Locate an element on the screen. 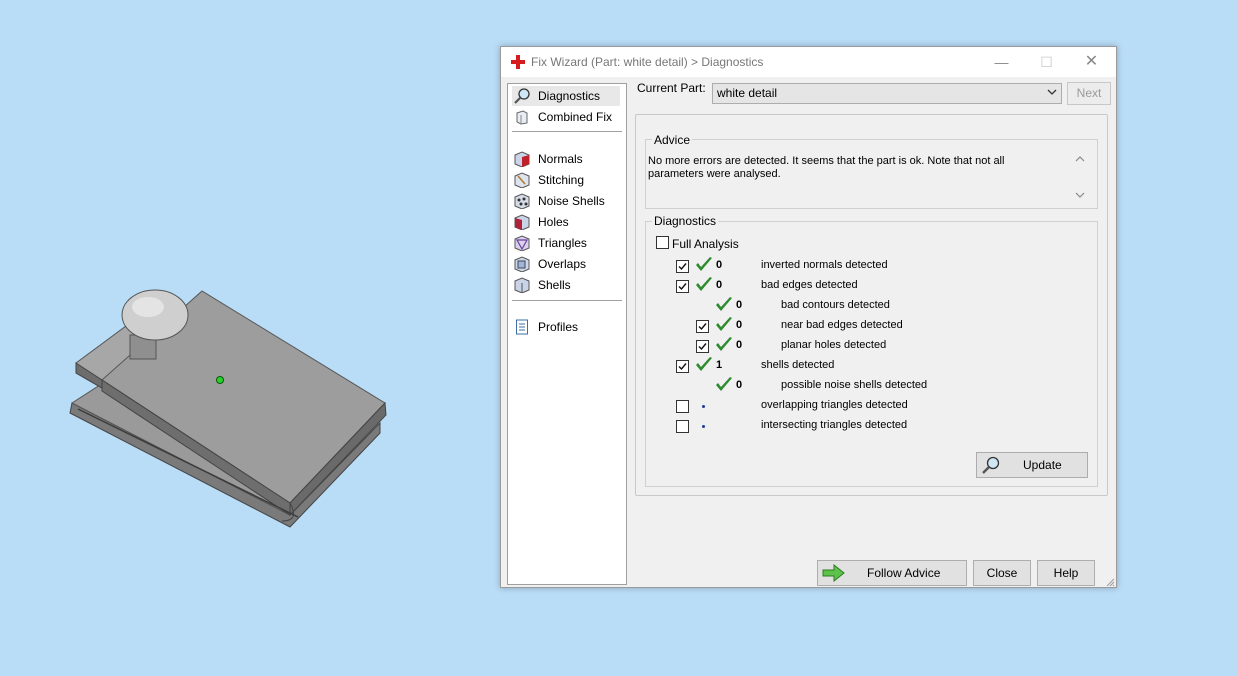 The image size is (1238, 676). sidebar-item-stitching: Stitching is located at coordinates (566, 180).